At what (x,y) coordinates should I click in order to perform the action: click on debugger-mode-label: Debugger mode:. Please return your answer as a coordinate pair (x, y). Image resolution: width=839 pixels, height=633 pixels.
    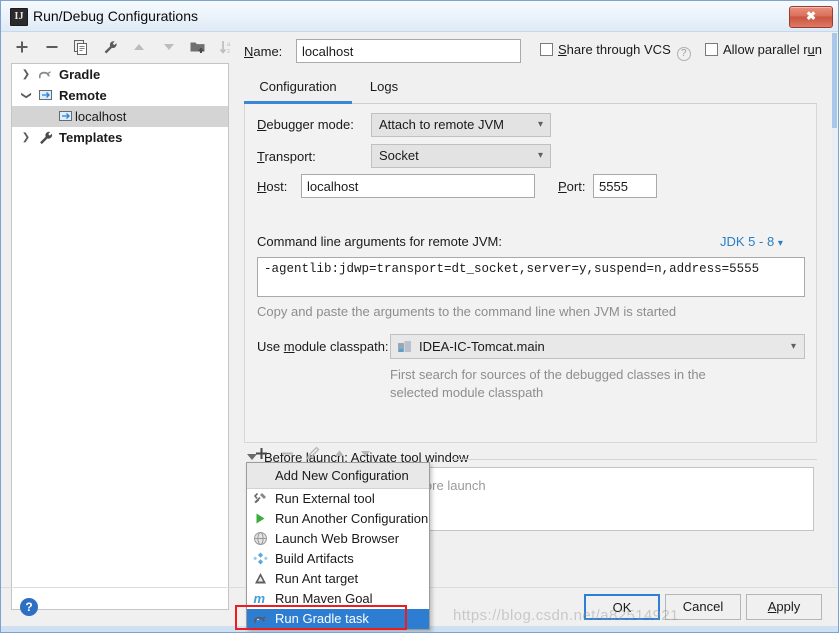
    Looking at the image, I should click on (305, 124).